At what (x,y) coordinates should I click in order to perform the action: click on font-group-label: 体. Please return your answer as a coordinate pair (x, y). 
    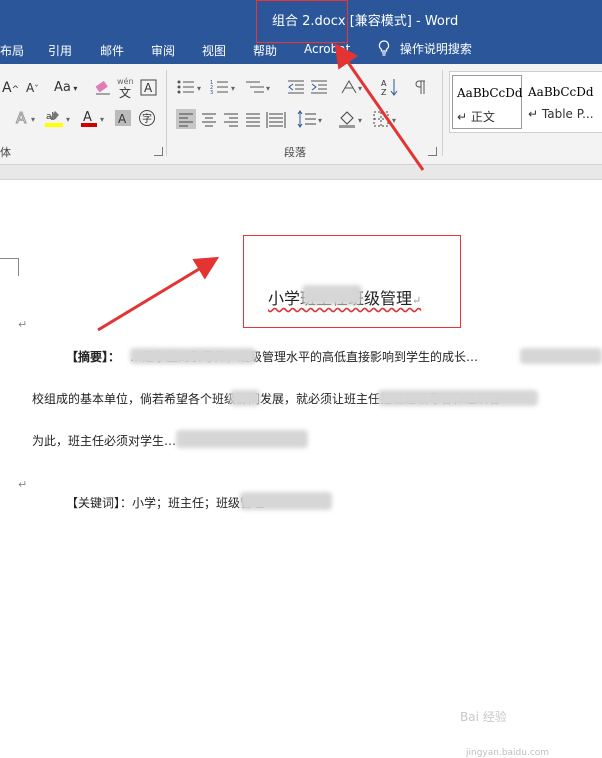
    Looking at the image, I should click on (5, 152).